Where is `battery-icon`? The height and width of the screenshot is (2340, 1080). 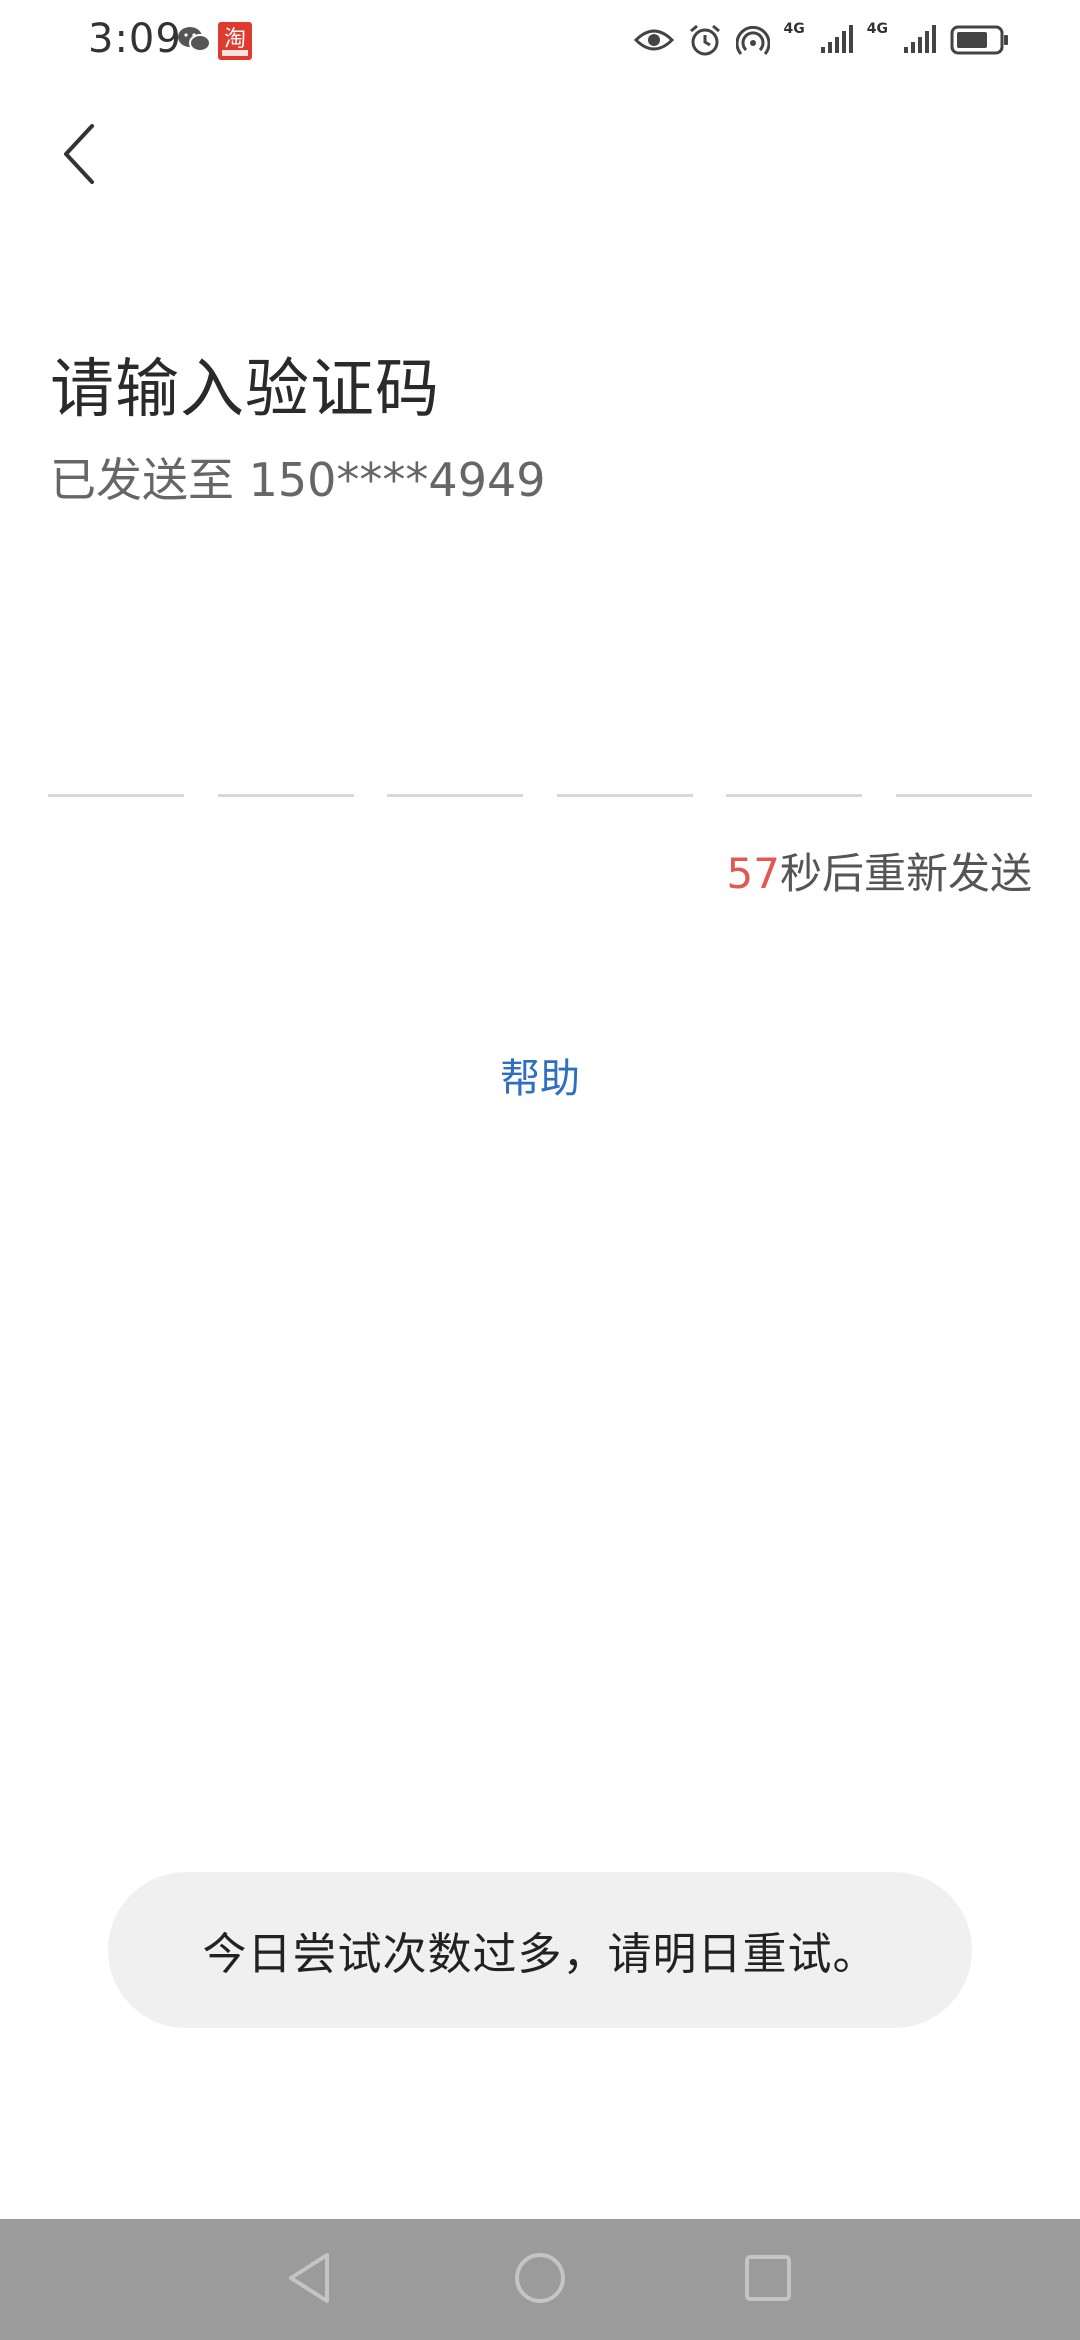 battery-icon is located at coordinates (980, 42).